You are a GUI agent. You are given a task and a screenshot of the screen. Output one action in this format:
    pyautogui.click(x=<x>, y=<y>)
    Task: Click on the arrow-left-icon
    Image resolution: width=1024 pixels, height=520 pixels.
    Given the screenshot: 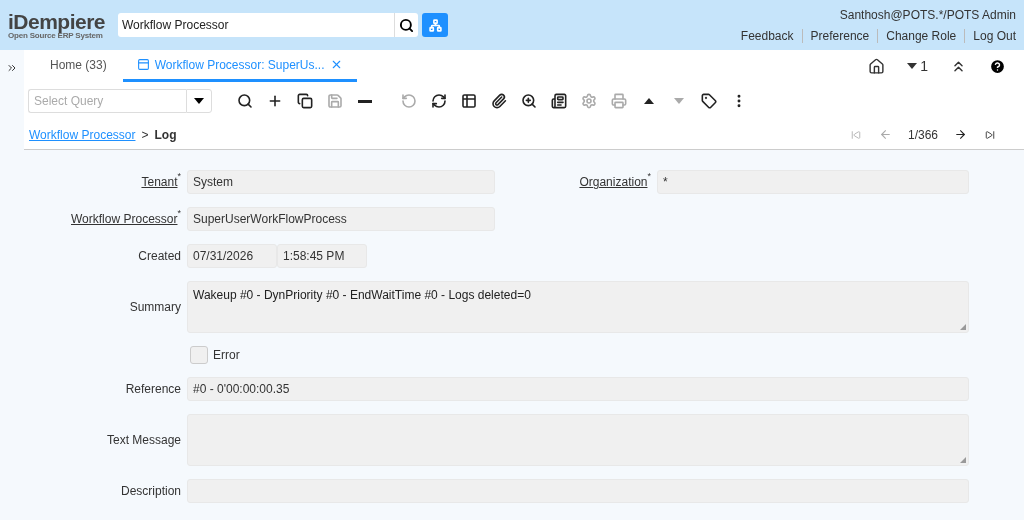 What is the action you would take?
    pyautogui.click(x=886, y=134)
    